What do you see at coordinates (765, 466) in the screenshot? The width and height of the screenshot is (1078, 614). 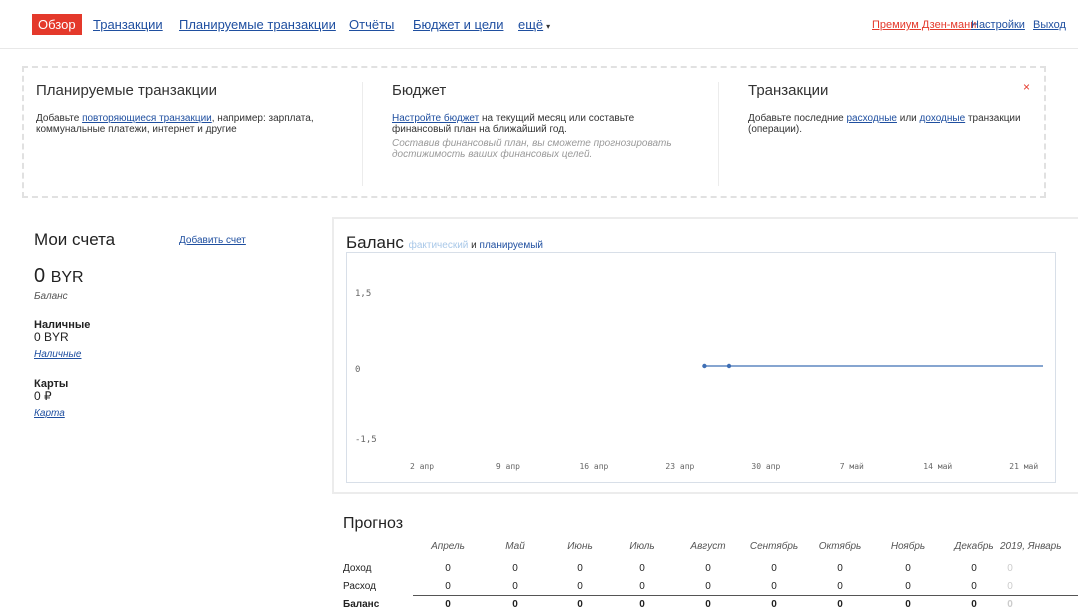 I see `x-tick-label: 30 апр` at bounding box center [765, 466].